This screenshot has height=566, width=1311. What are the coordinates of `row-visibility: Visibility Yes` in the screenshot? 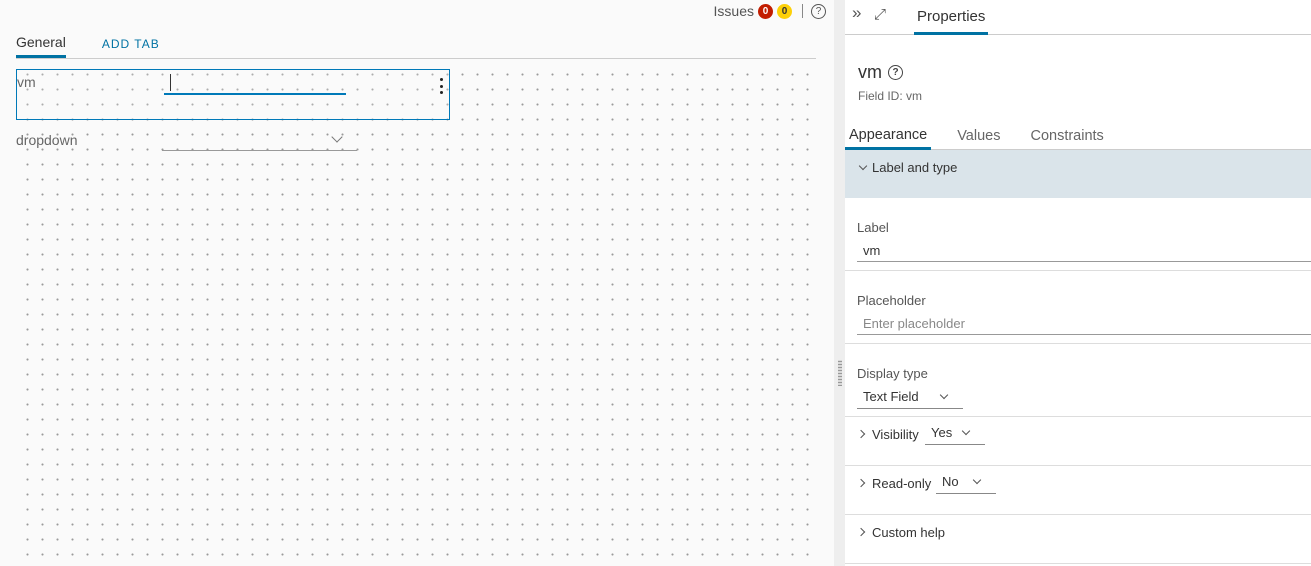 It's located at (1078, 441).